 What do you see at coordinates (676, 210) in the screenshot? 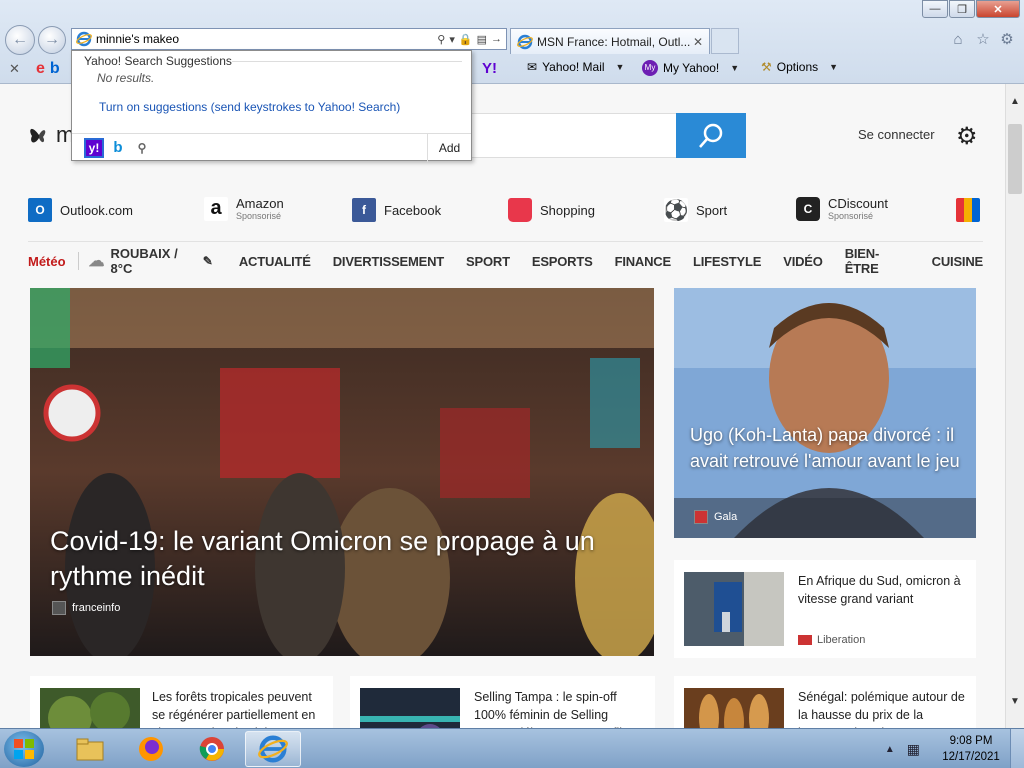
I see `sport-ball-icon: ⚽` at bounding box center [676, 210].